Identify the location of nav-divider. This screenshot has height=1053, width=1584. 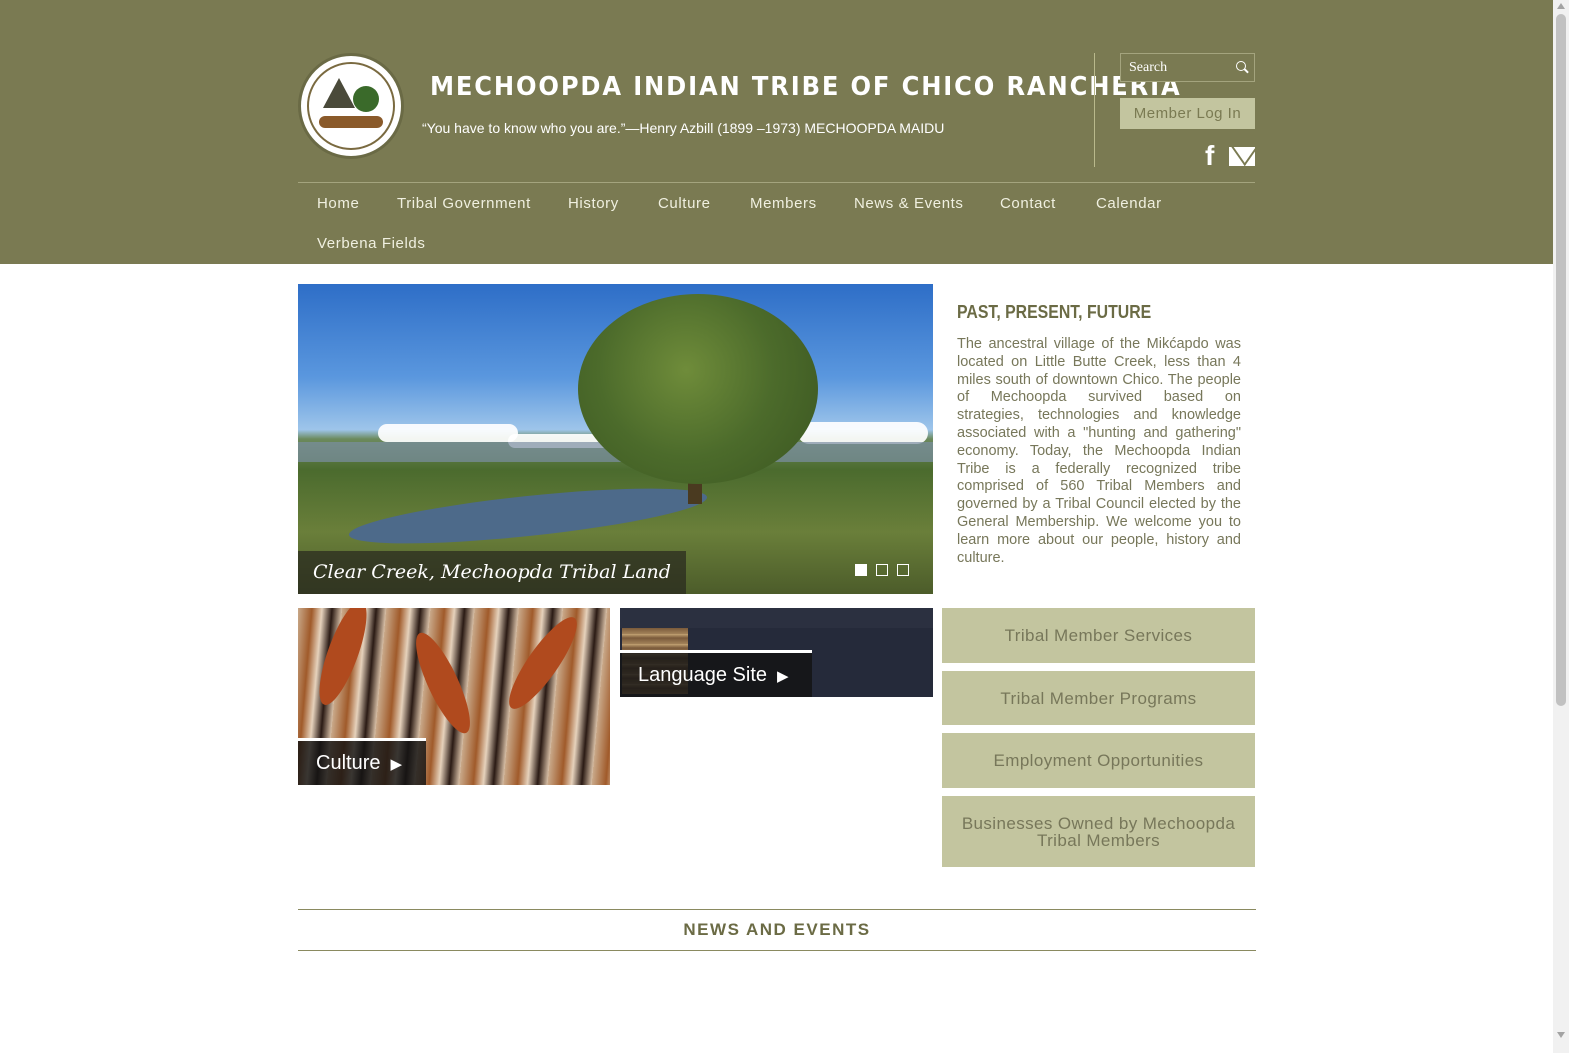
(776, 182).